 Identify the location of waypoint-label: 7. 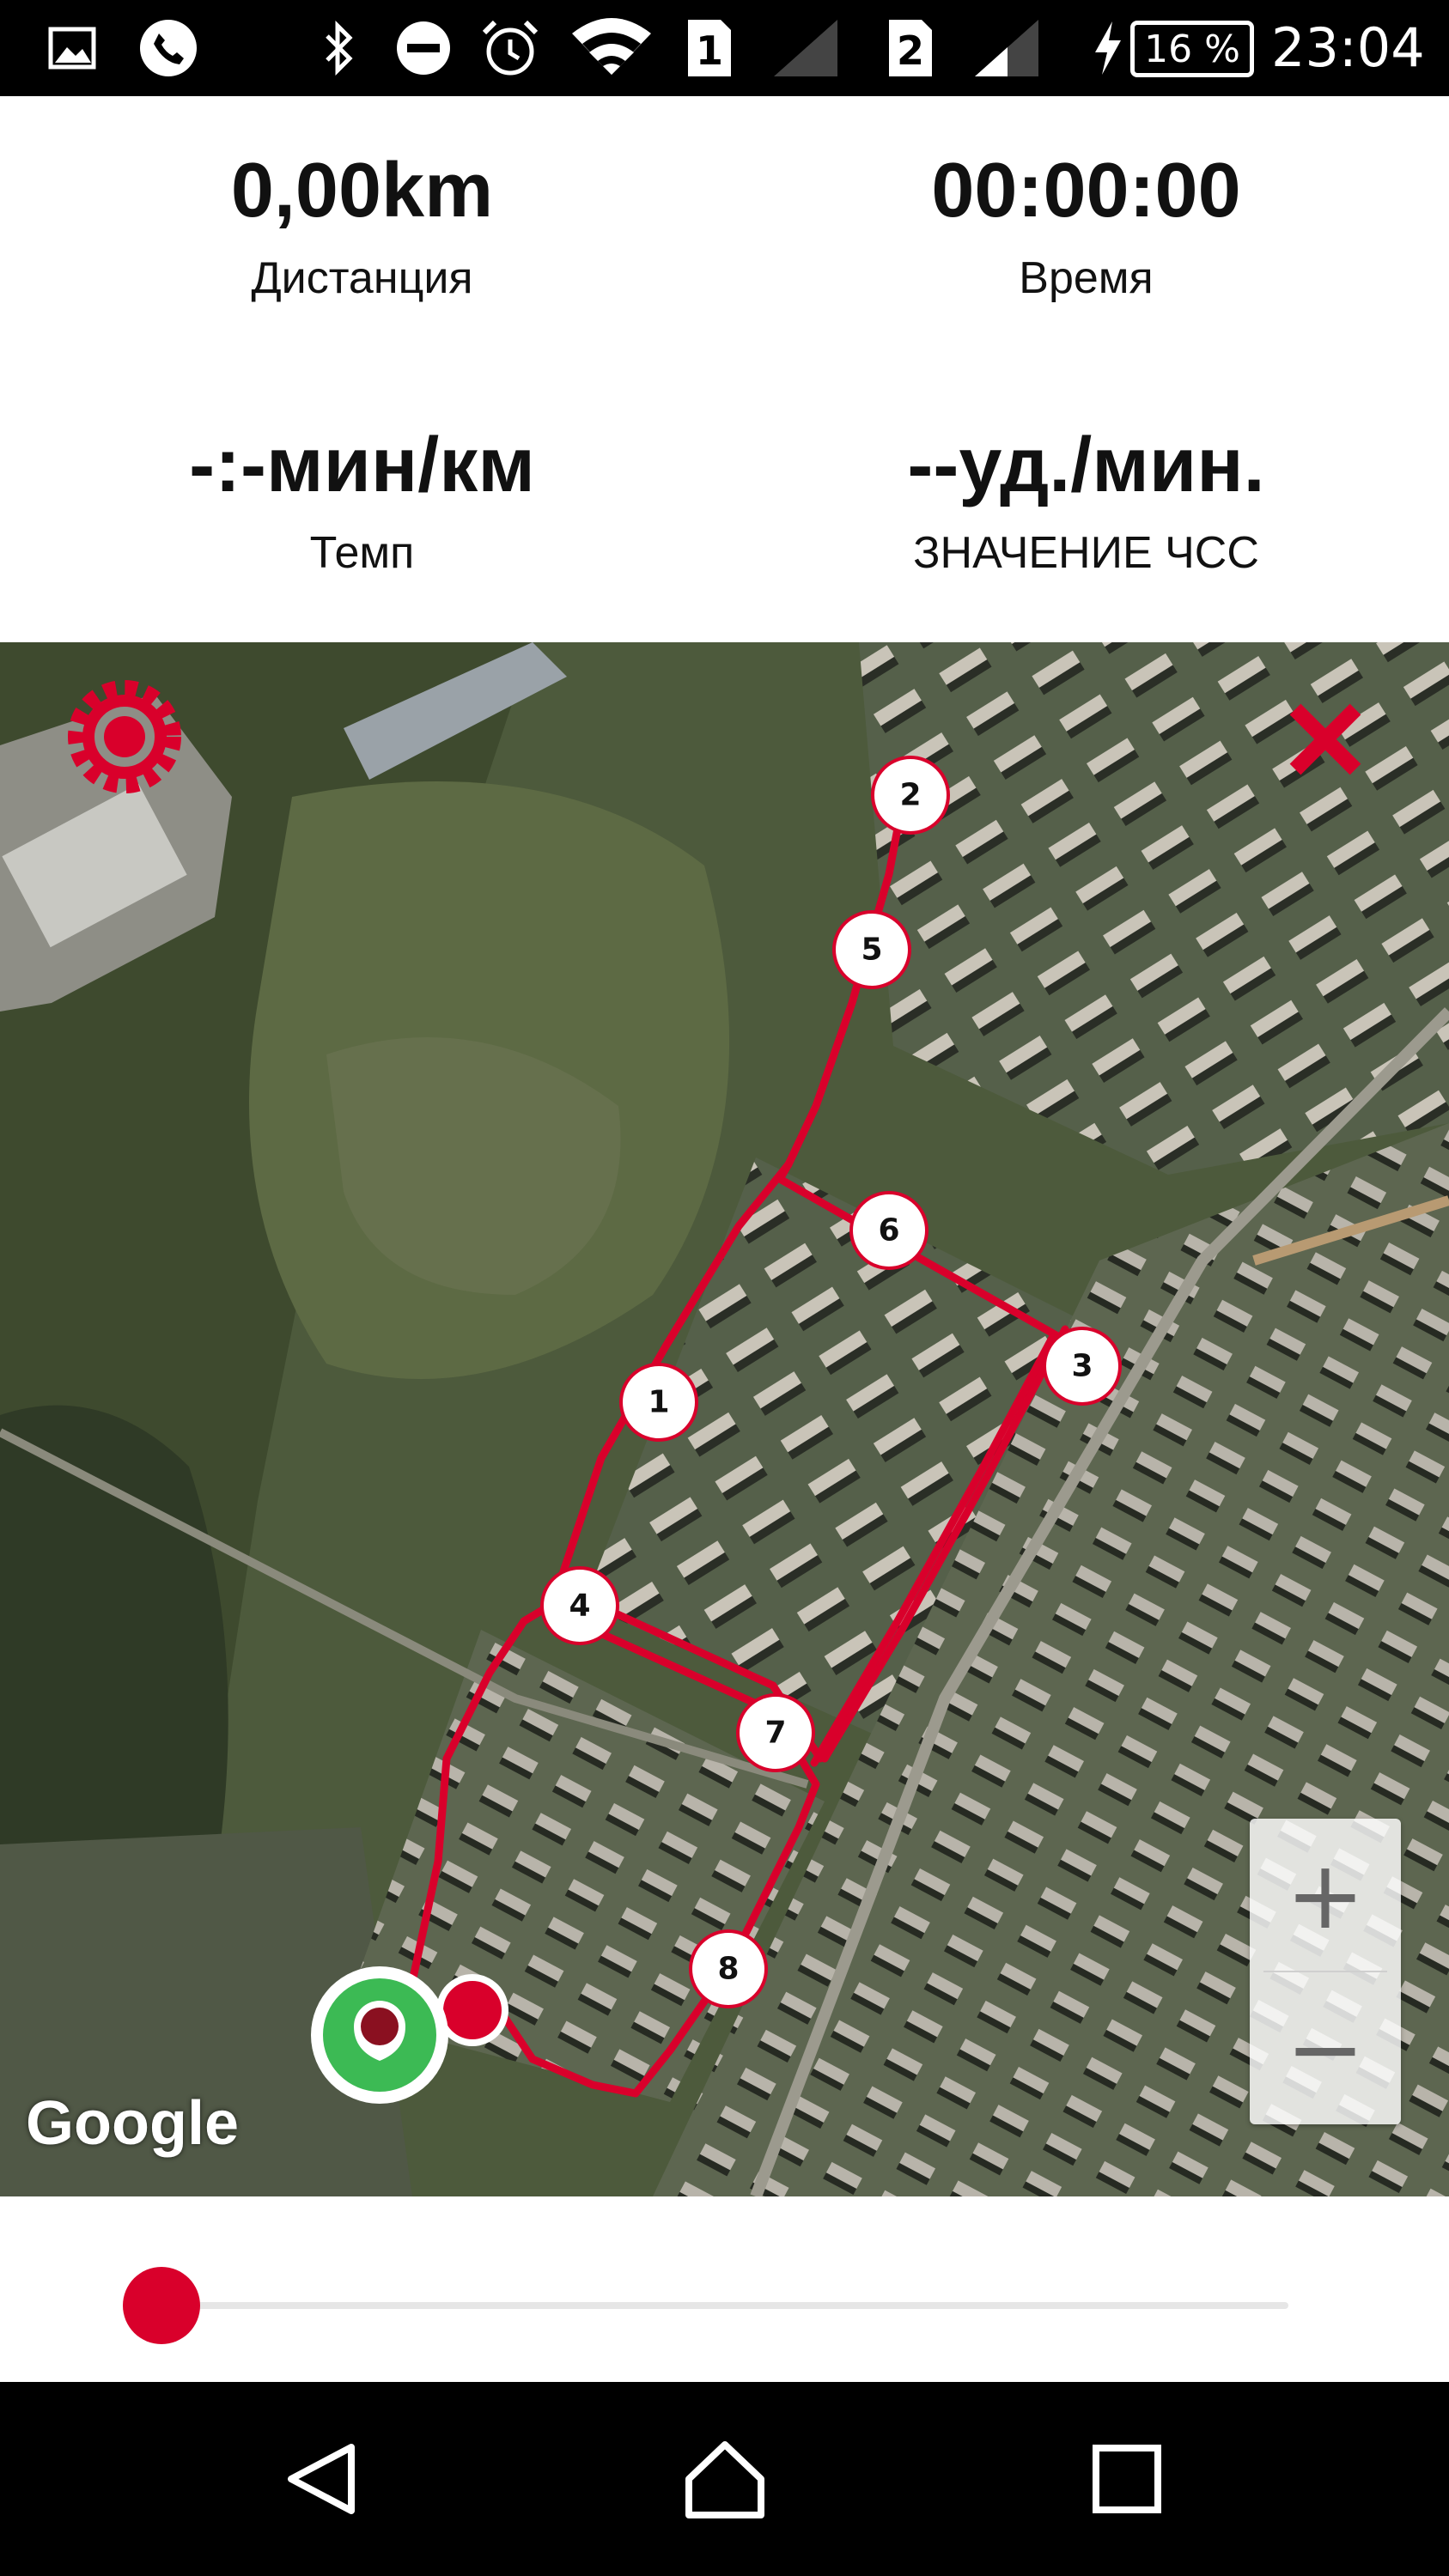
(775, 1733).